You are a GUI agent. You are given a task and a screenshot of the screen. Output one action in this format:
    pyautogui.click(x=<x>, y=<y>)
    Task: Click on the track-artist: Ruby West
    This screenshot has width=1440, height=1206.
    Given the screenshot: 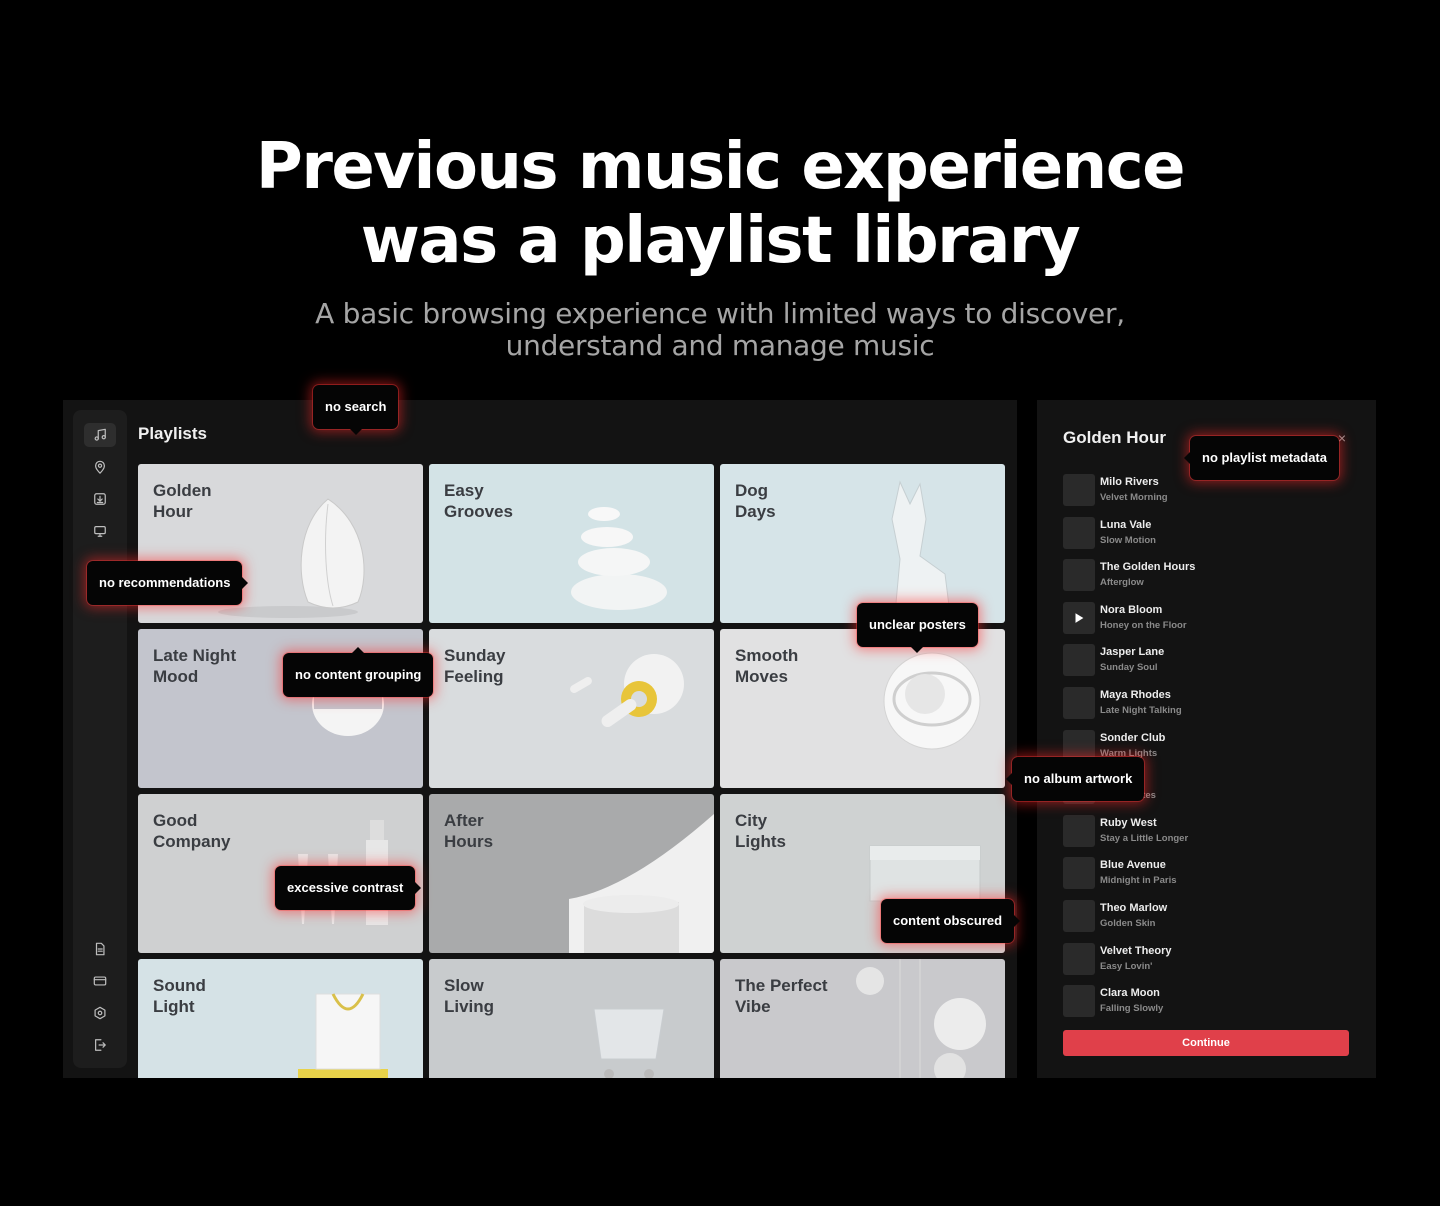 What is the action you would take?
    pyautogui.click(x=1128, y=822)
    